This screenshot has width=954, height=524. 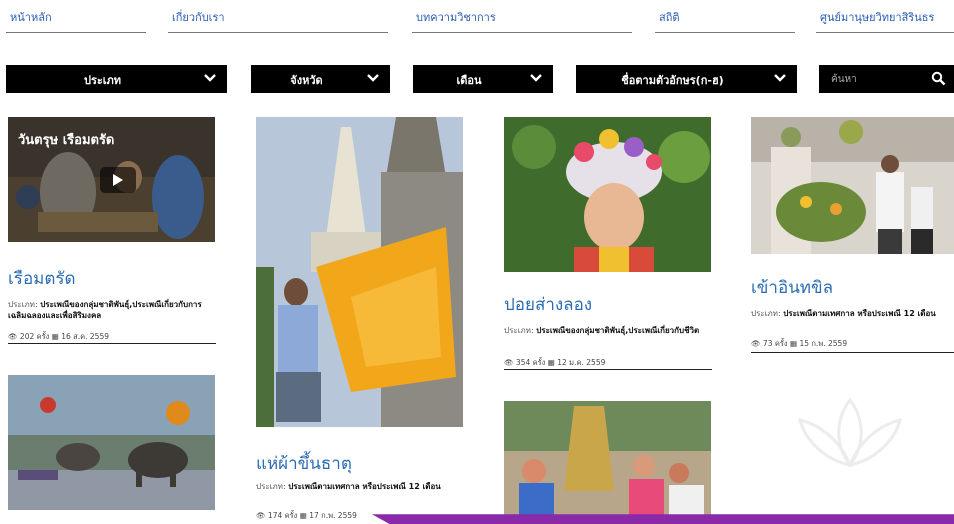 I want to click on play-icon, so click(x=118, y=180).